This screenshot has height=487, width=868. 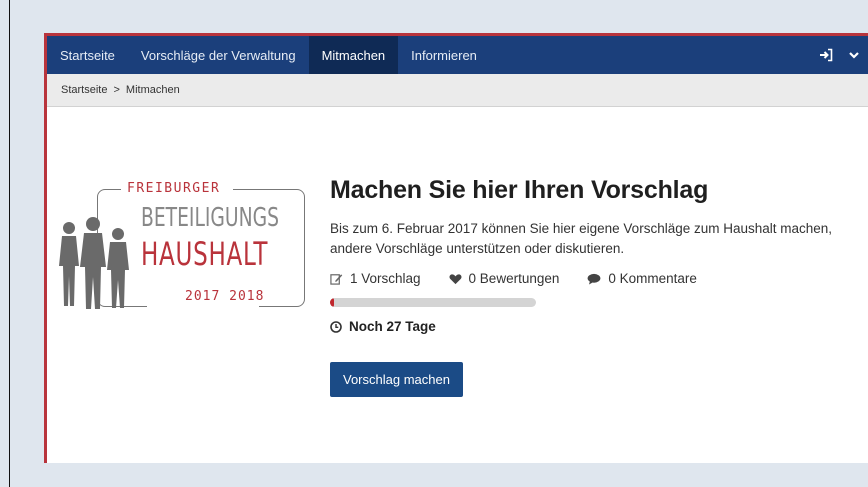 What do you see at coordinates (332, 302) in the screenshot?
I see `progress-bar-fill` at bounding box center [332, 302].